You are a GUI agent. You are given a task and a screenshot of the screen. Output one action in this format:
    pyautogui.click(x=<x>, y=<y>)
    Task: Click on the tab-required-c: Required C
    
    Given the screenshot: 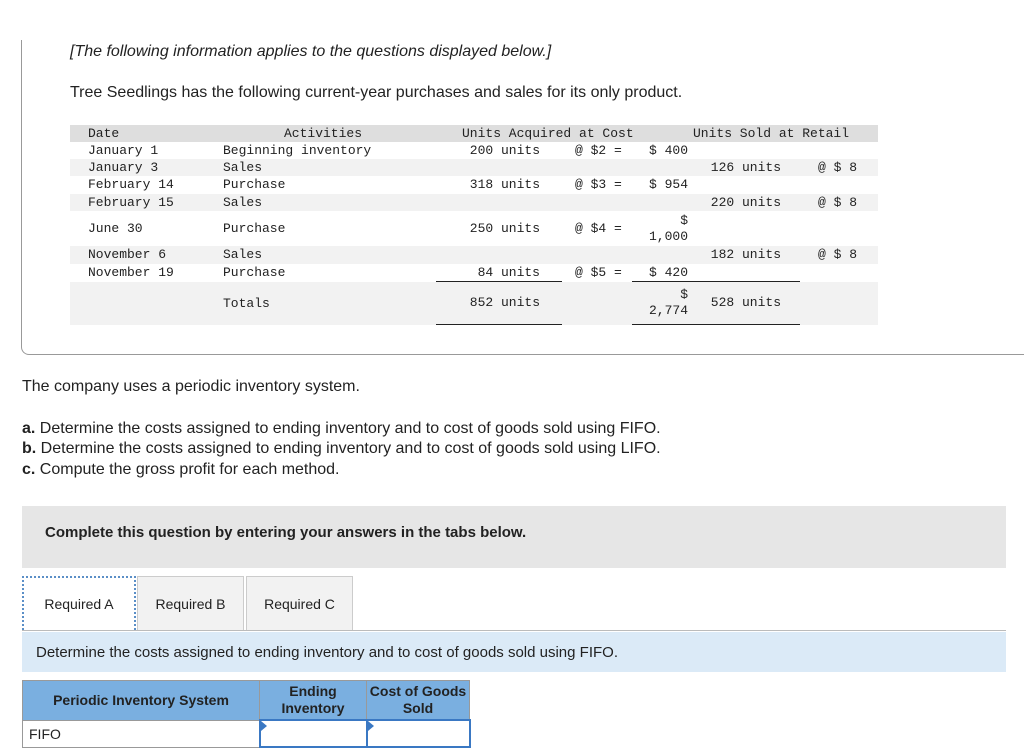 What is the action you would take?
    pyautogui.click(x=299, y=603)
    